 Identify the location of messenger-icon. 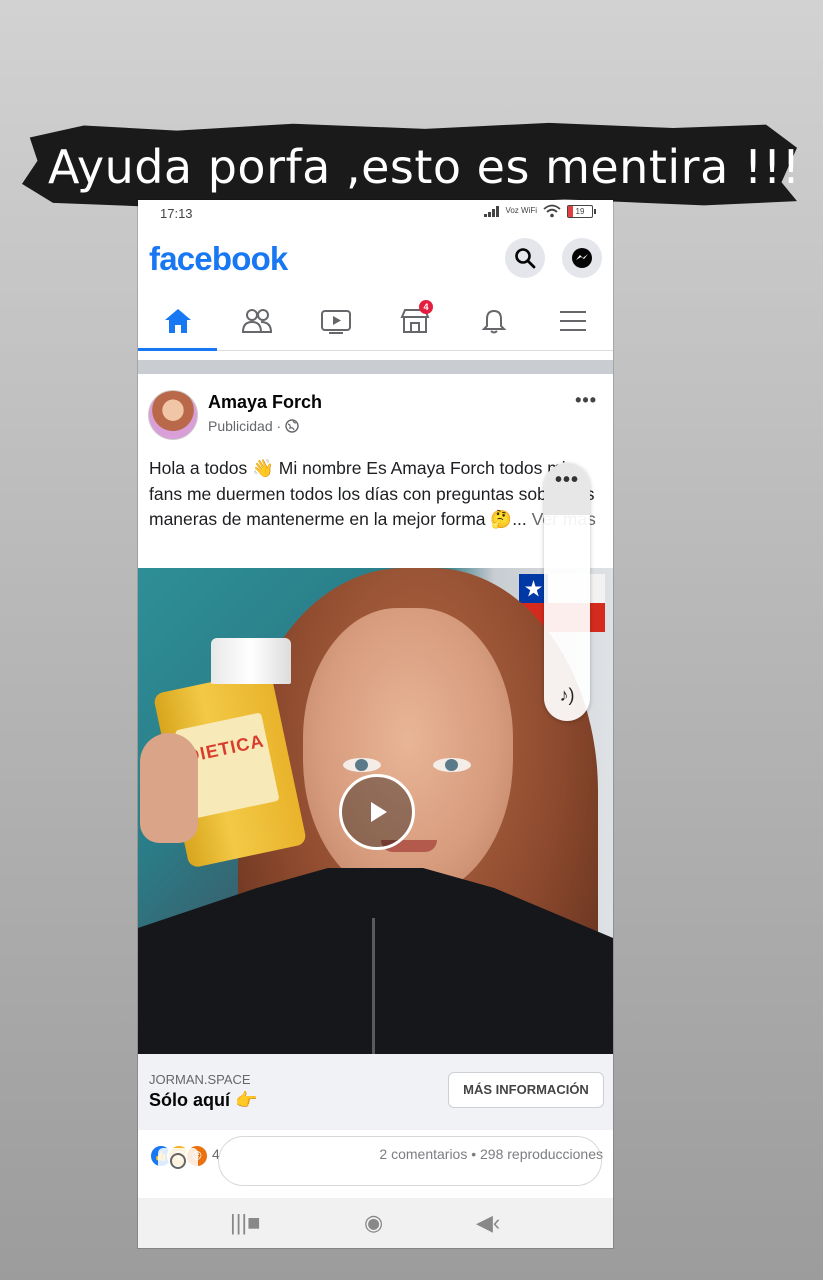
(582, 258).